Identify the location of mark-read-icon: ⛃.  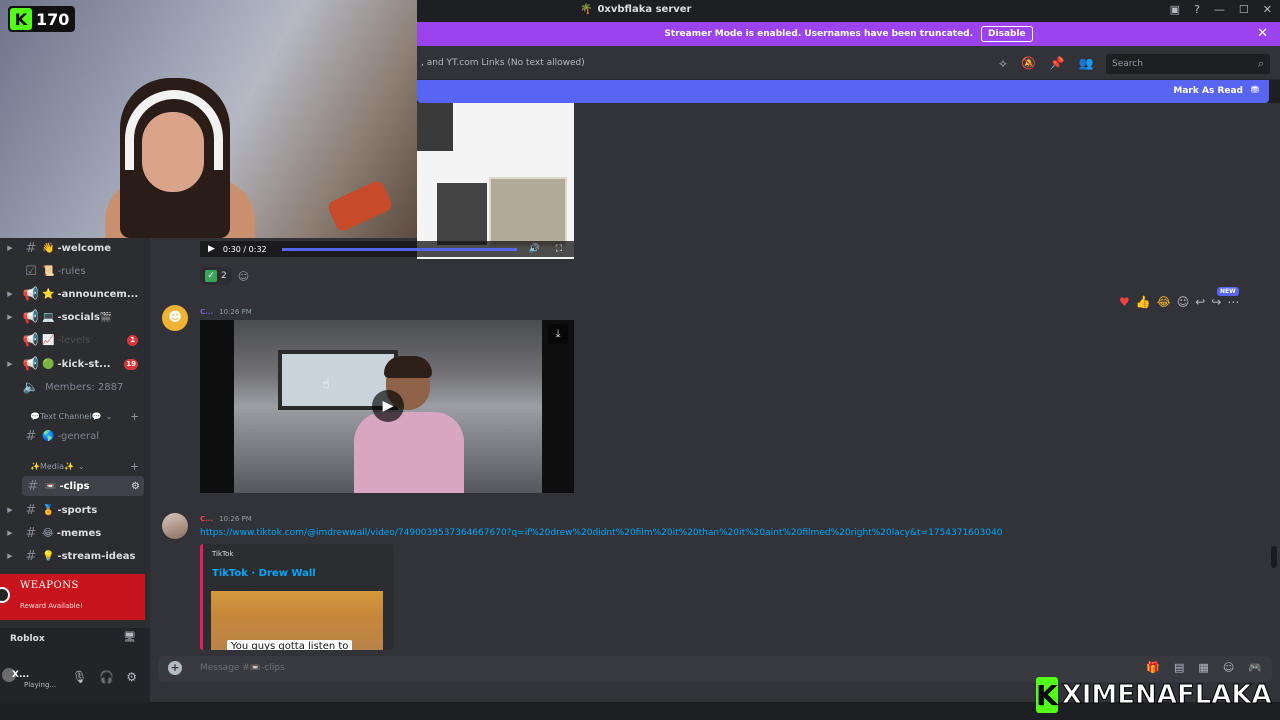
(1254, 90).